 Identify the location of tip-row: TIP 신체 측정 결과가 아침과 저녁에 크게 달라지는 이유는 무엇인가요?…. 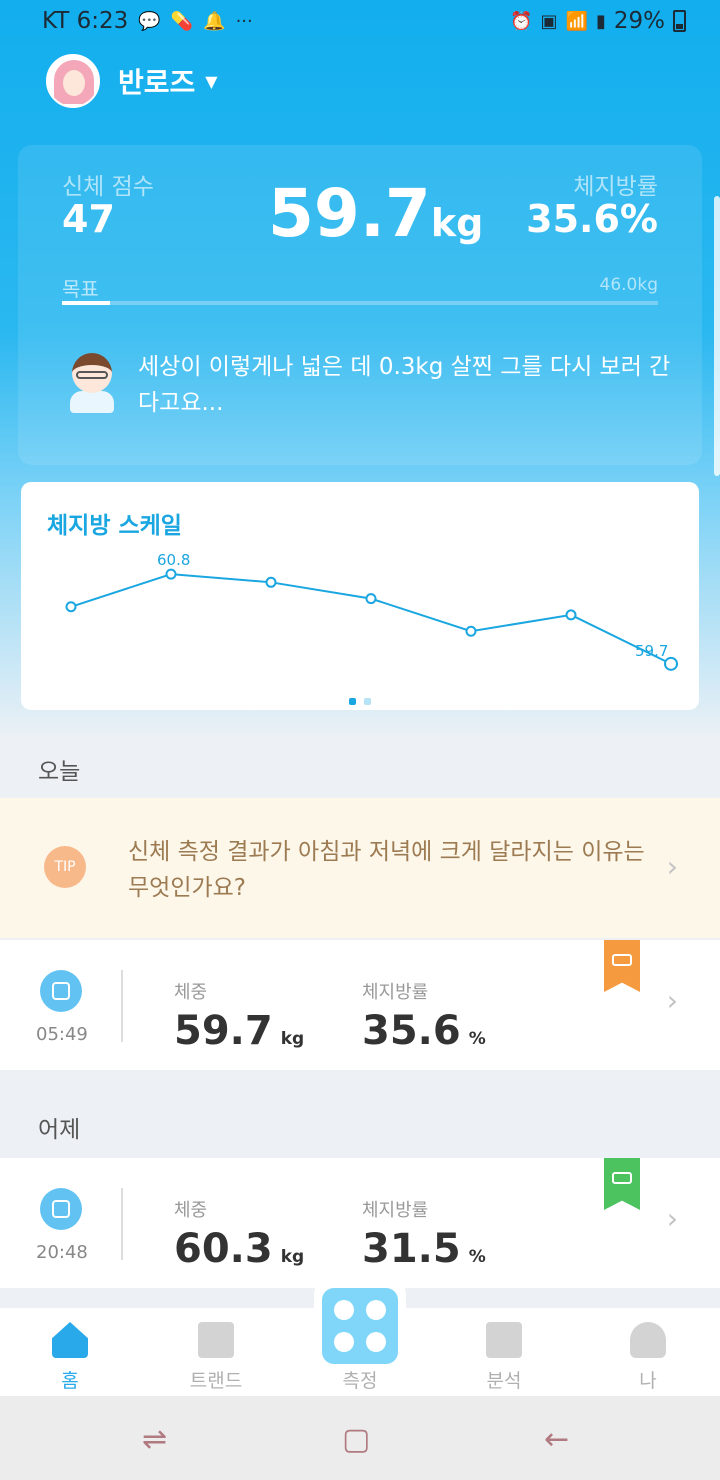
(360, 868).